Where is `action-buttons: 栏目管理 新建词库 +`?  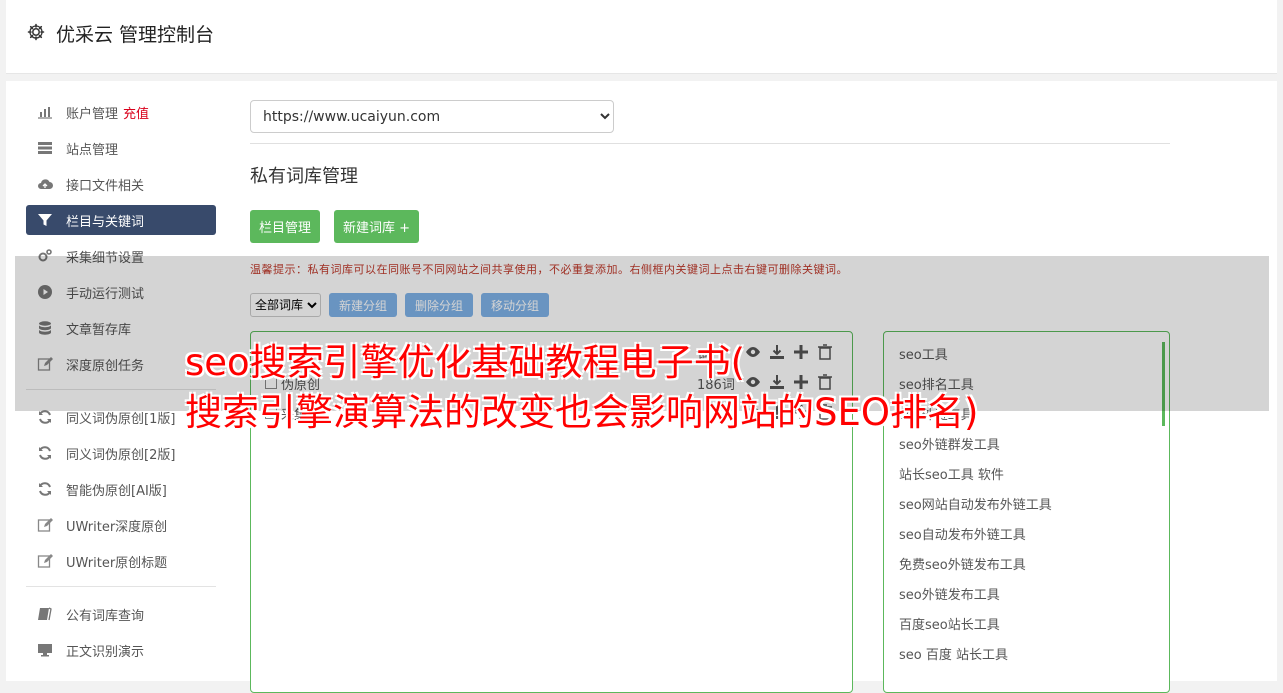 action-buttons: 栏目管理 新建词库 + is located at coordinates (710, 226).